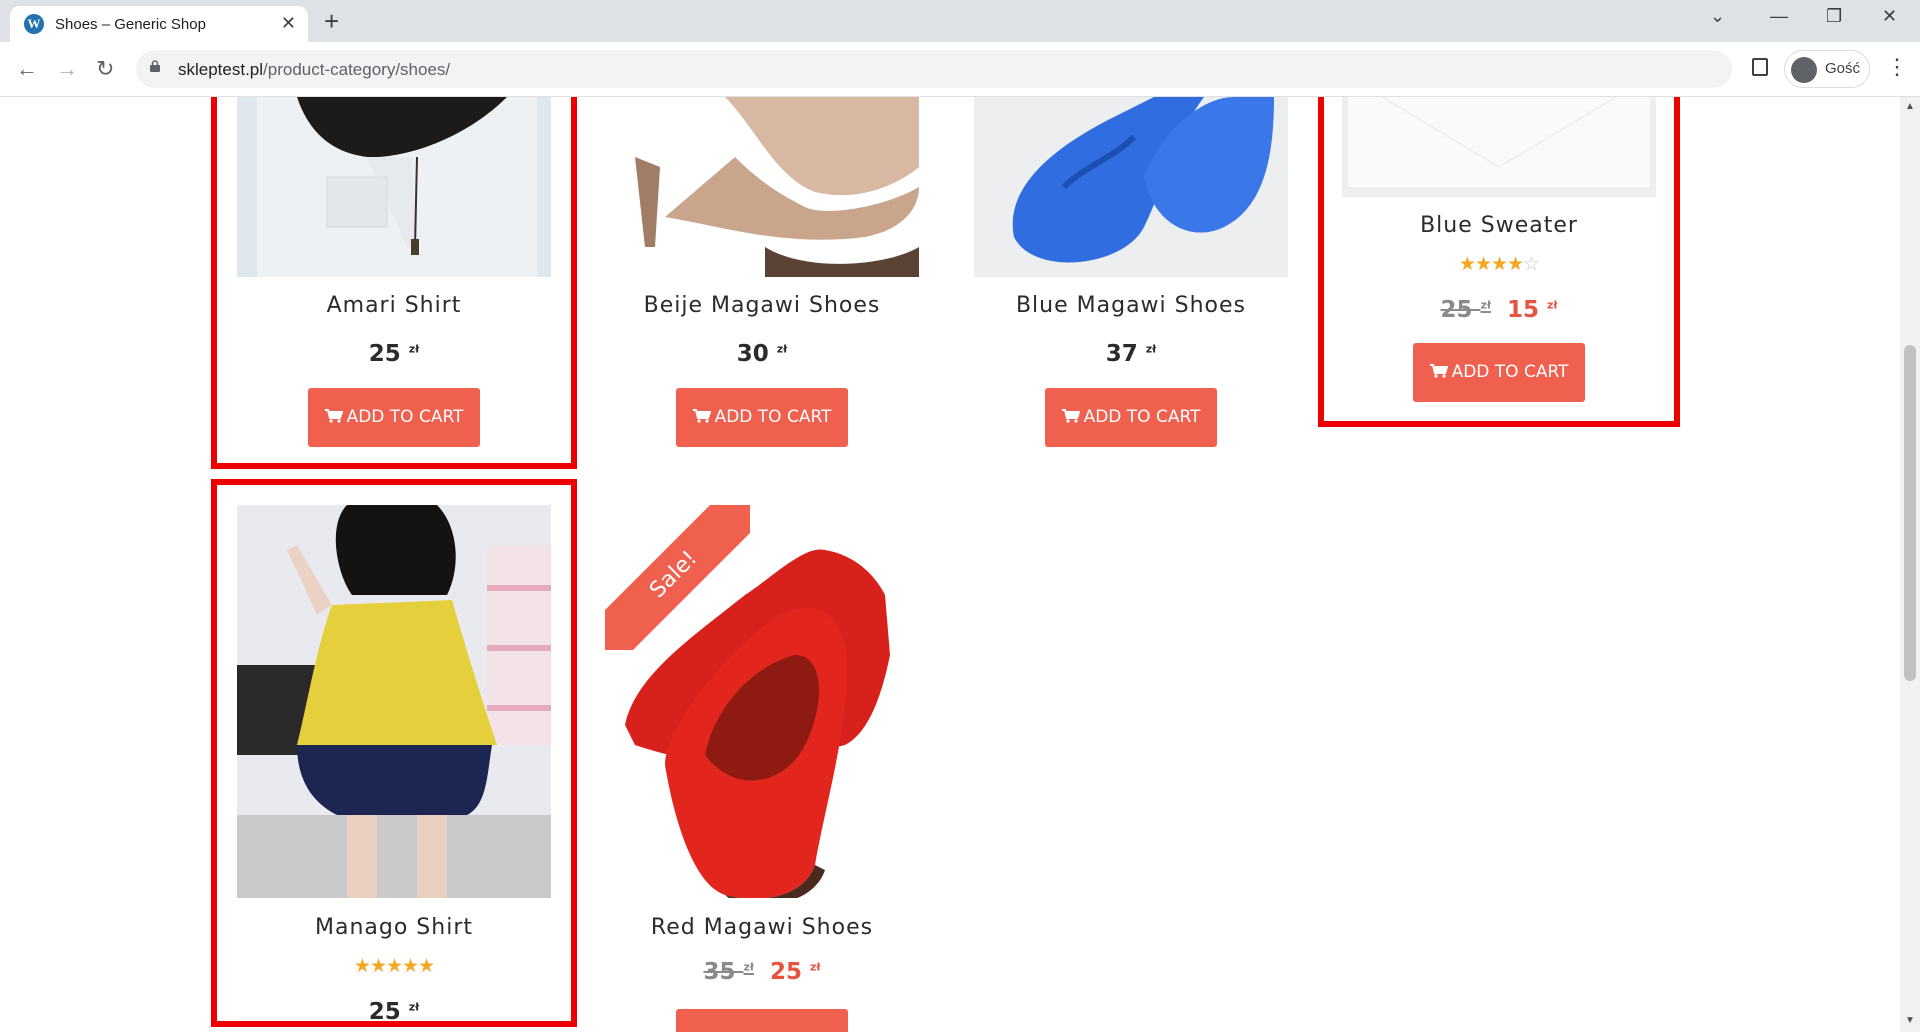  I want to click on tab-search-icon: ⌄, so click(1717, 16).